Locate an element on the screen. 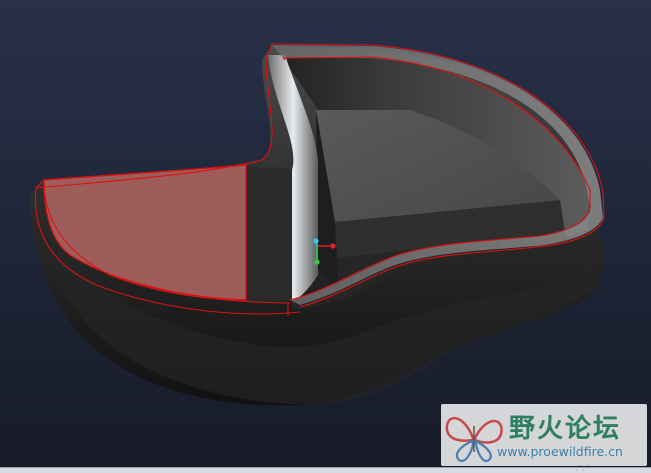  watermark-url: www.proewildfire.cn is located at coordinates (560, 451).